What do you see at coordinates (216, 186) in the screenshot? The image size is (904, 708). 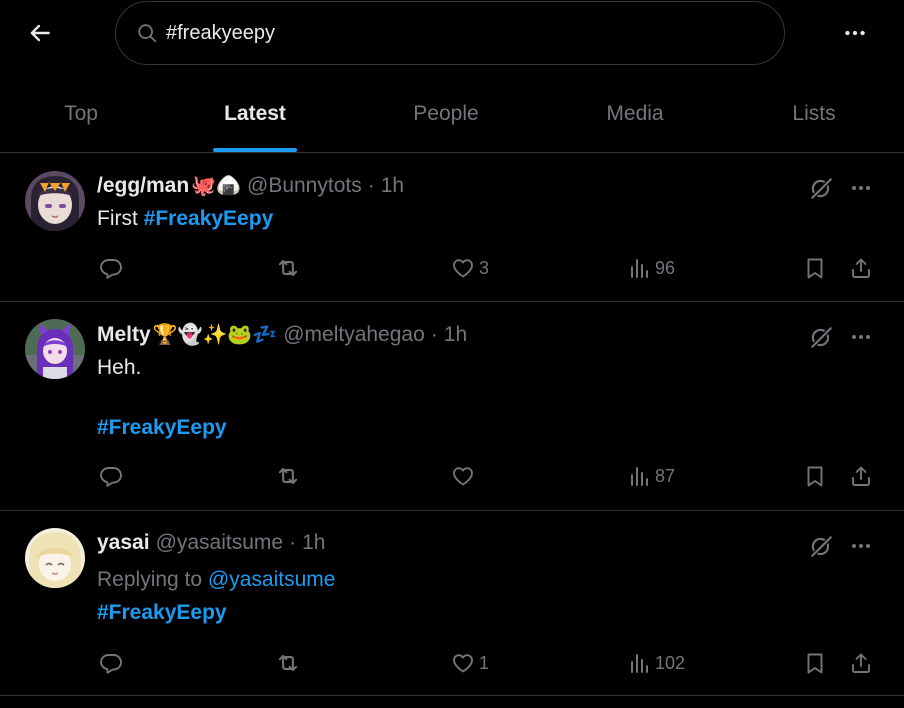 I see `name-emoji: 🐙🍙` at bounding box center [216, 186].